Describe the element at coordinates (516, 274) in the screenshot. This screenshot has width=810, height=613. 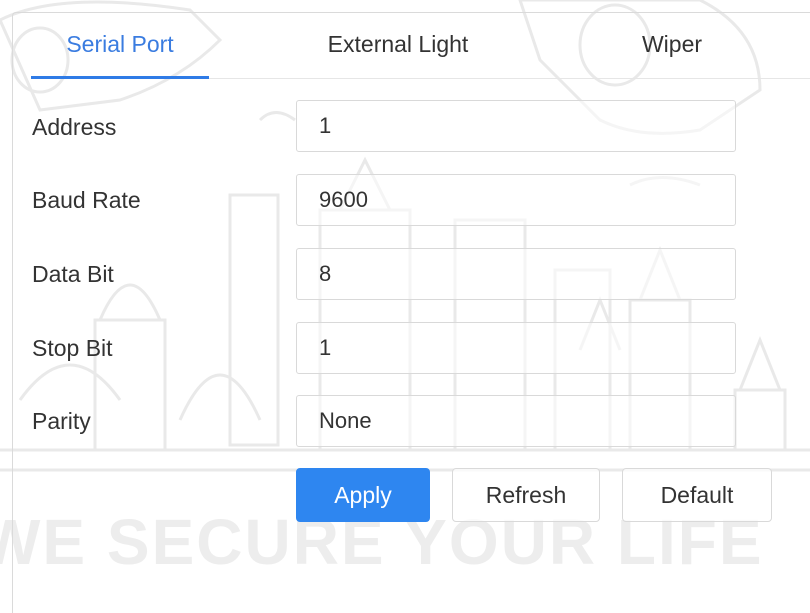
I see `data-bit-select: 8` at that location.